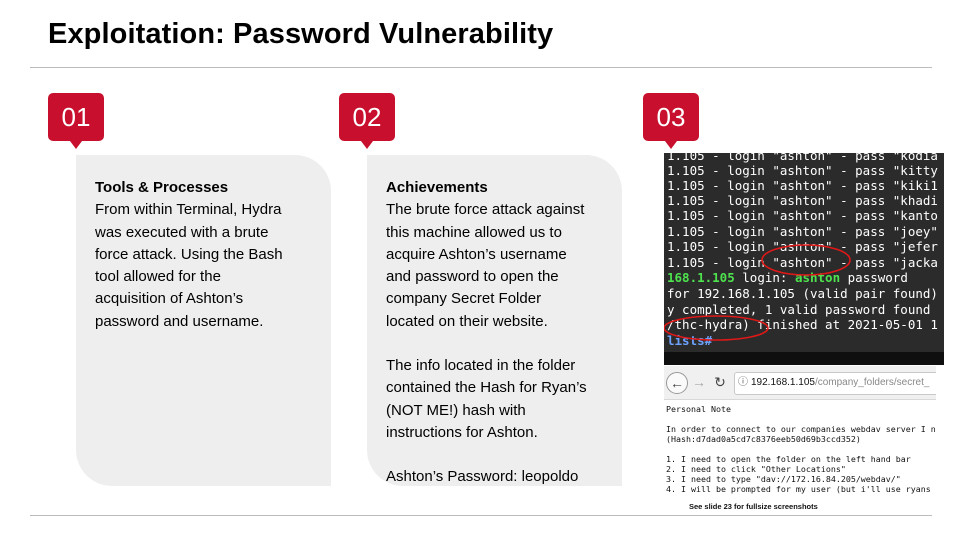  I want to click on password-line: Ashton’s Password: leopoldo, so click(482, 477).